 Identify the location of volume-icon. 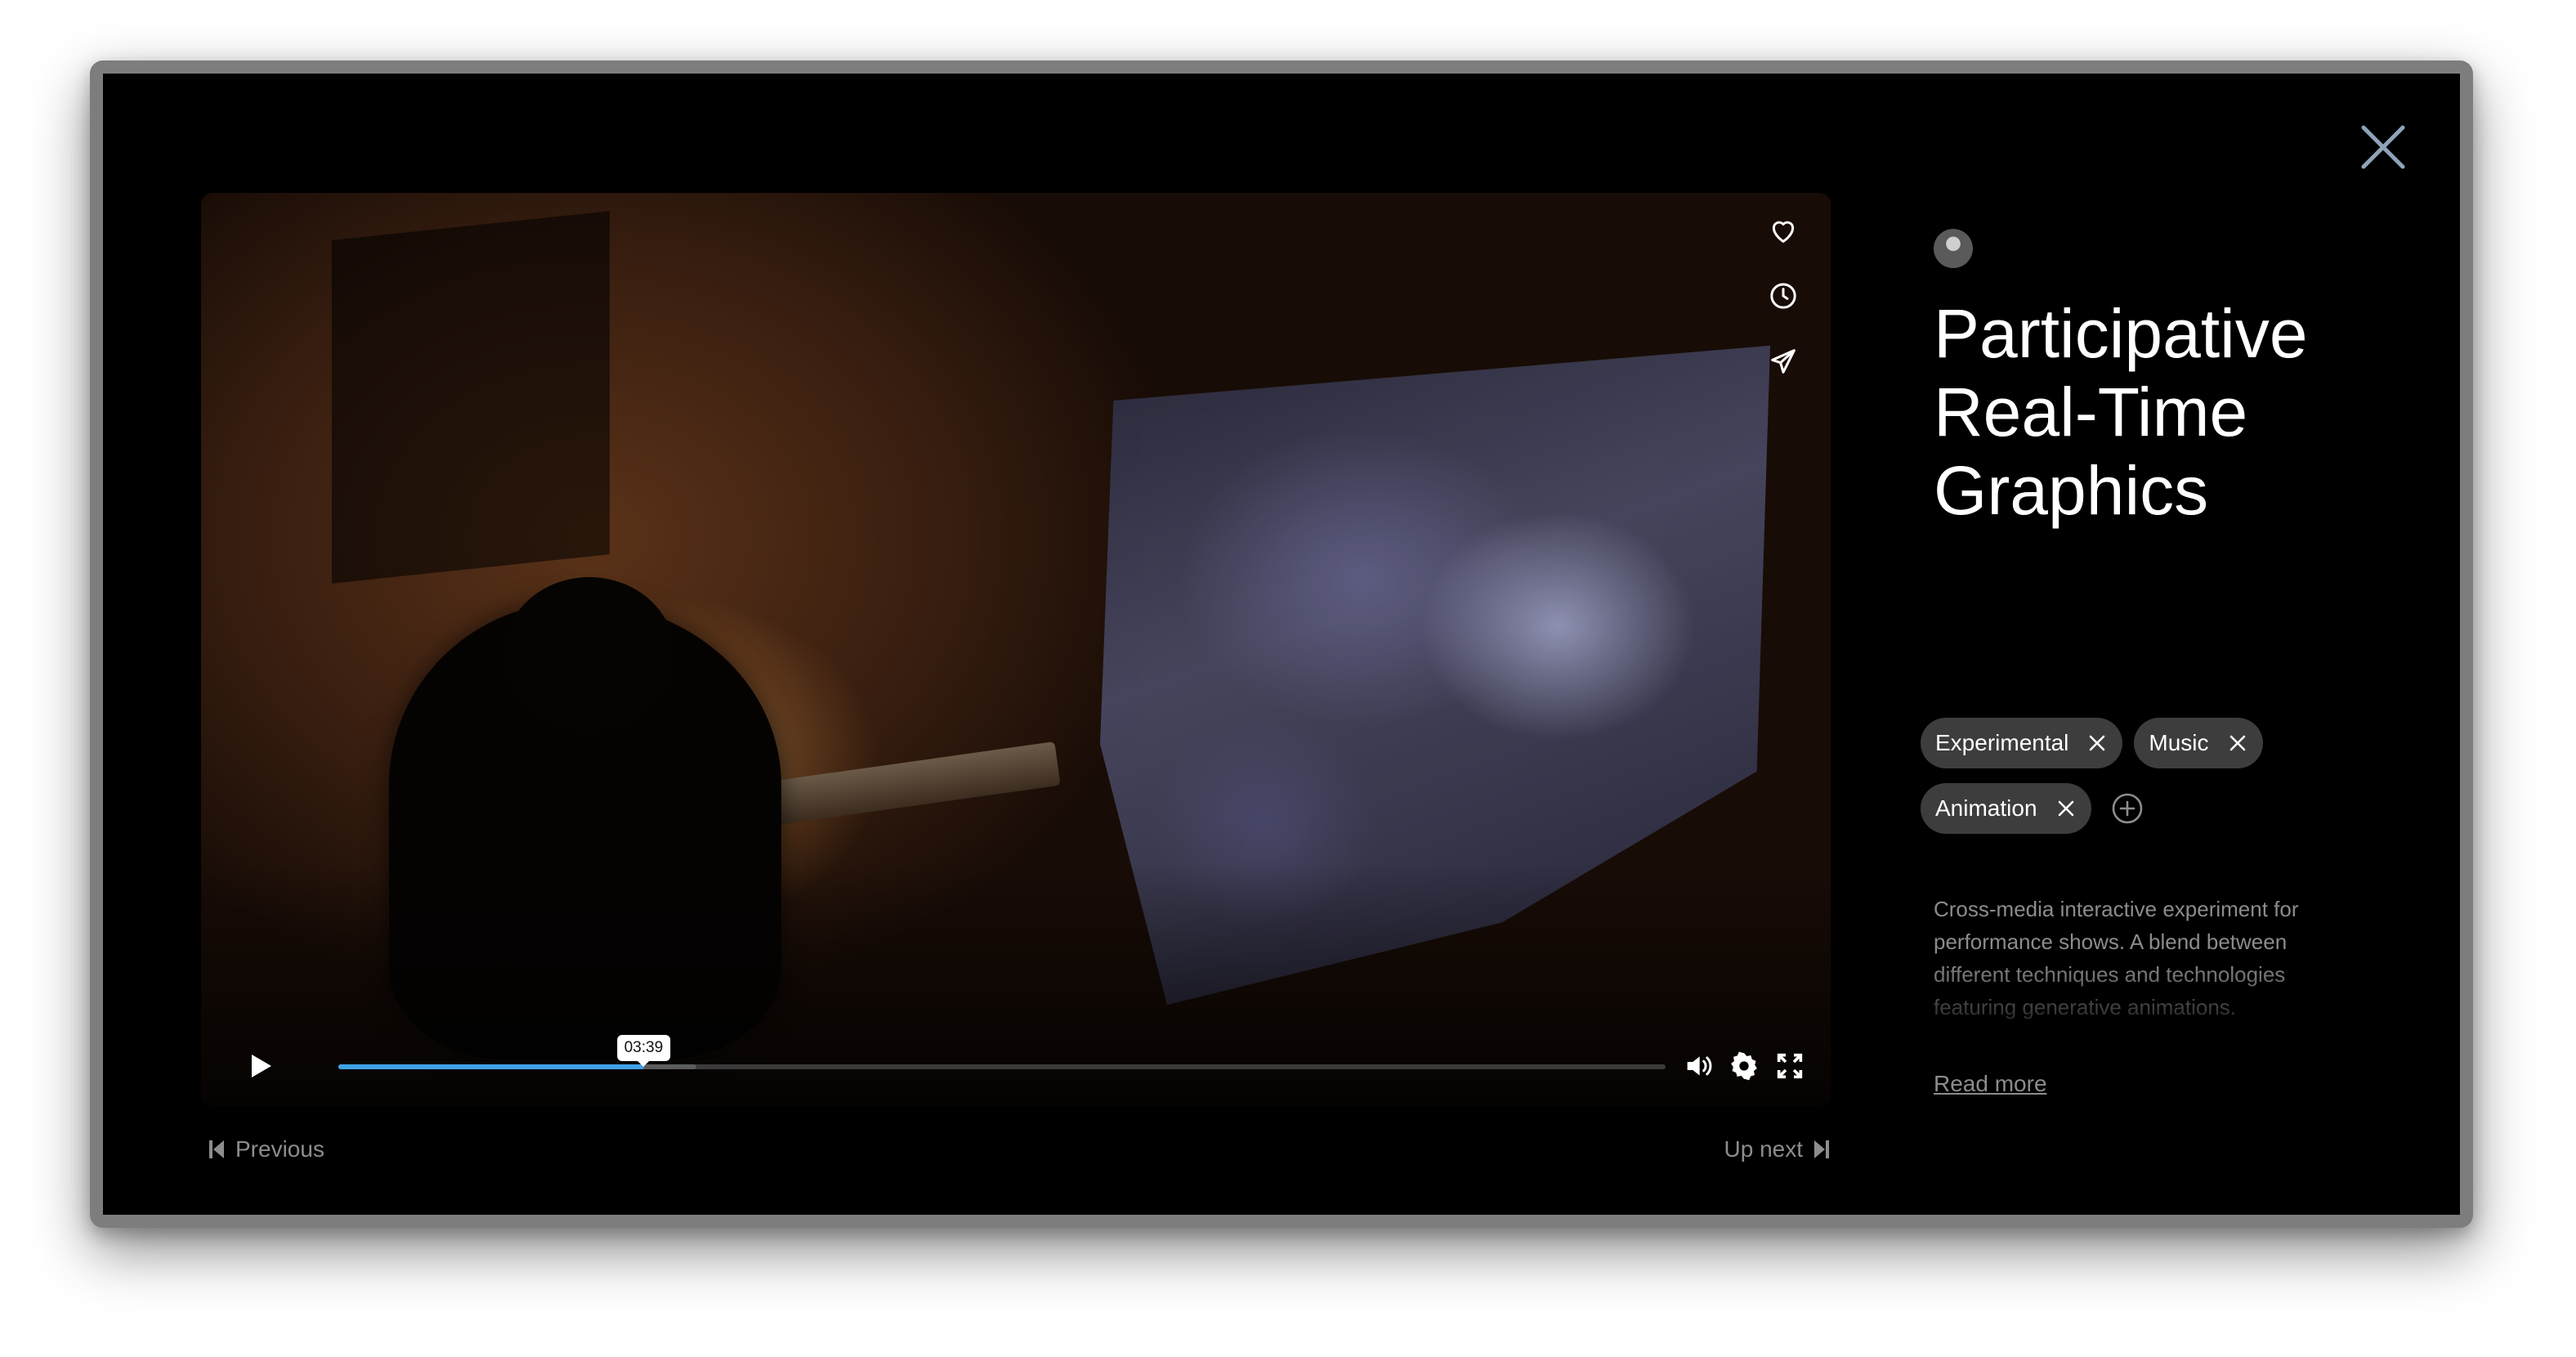
(1699, 1066).